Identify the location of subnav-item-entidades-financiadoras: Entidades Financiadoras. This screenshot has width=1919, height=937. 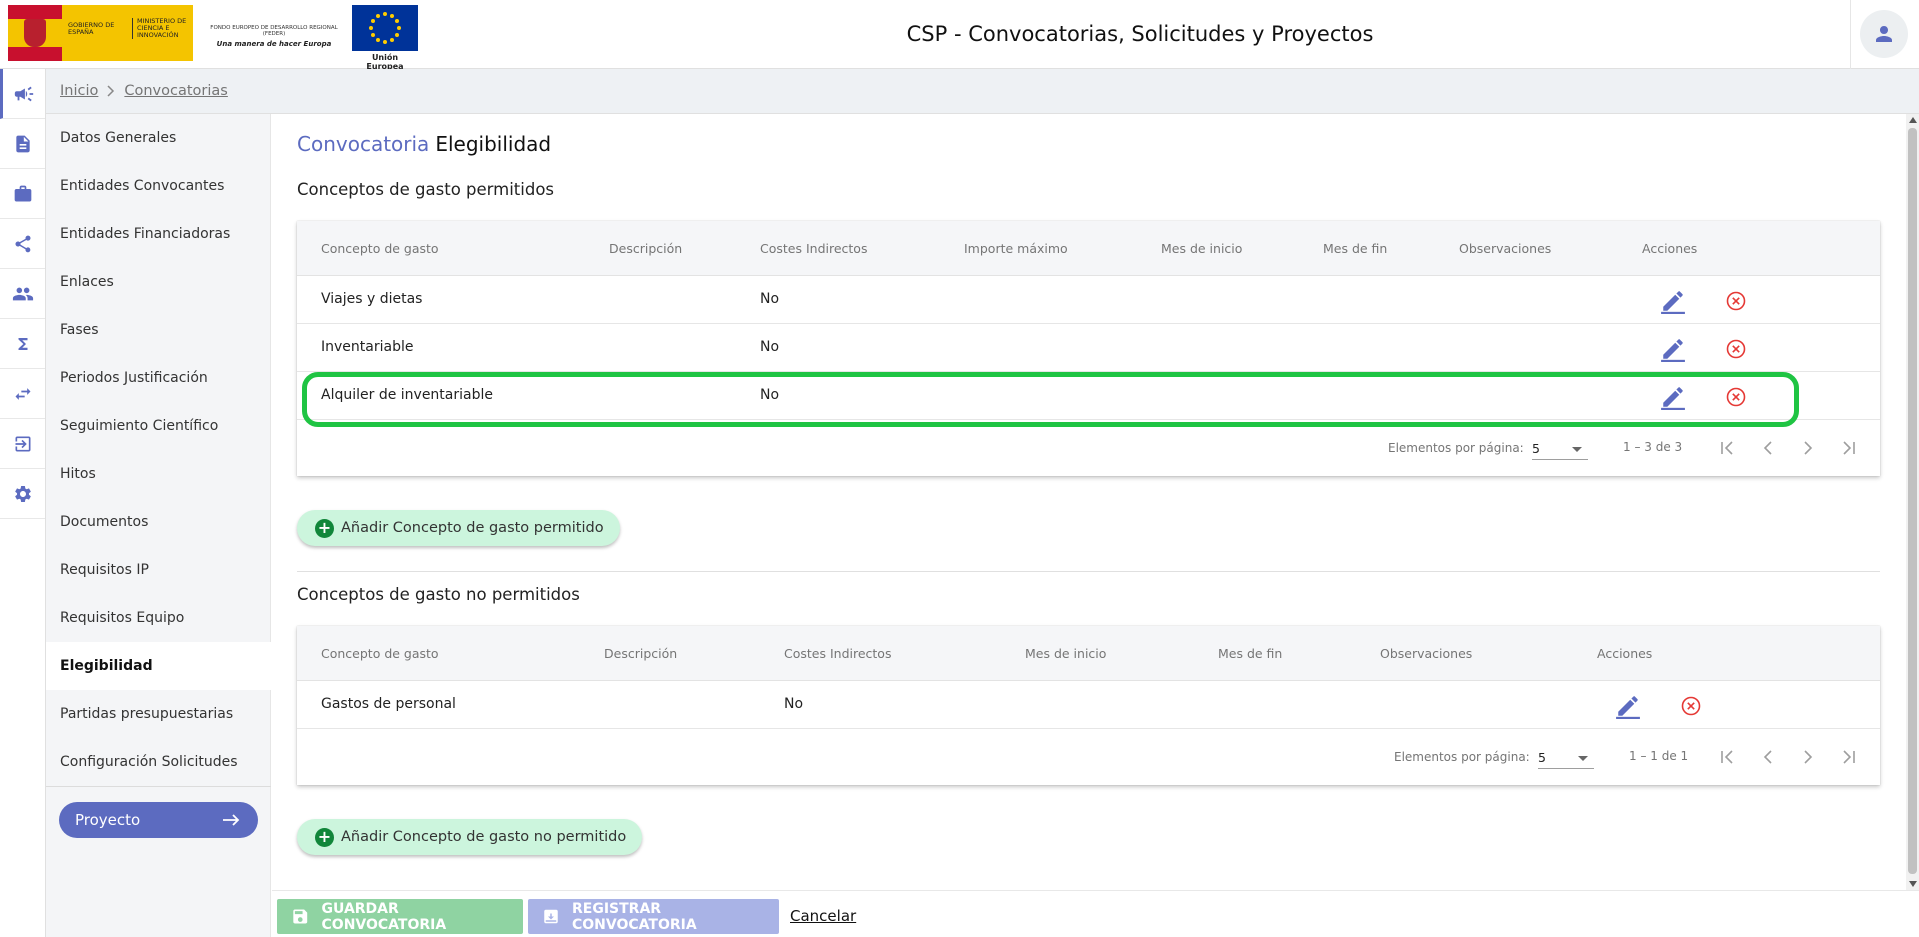
(158, 234).